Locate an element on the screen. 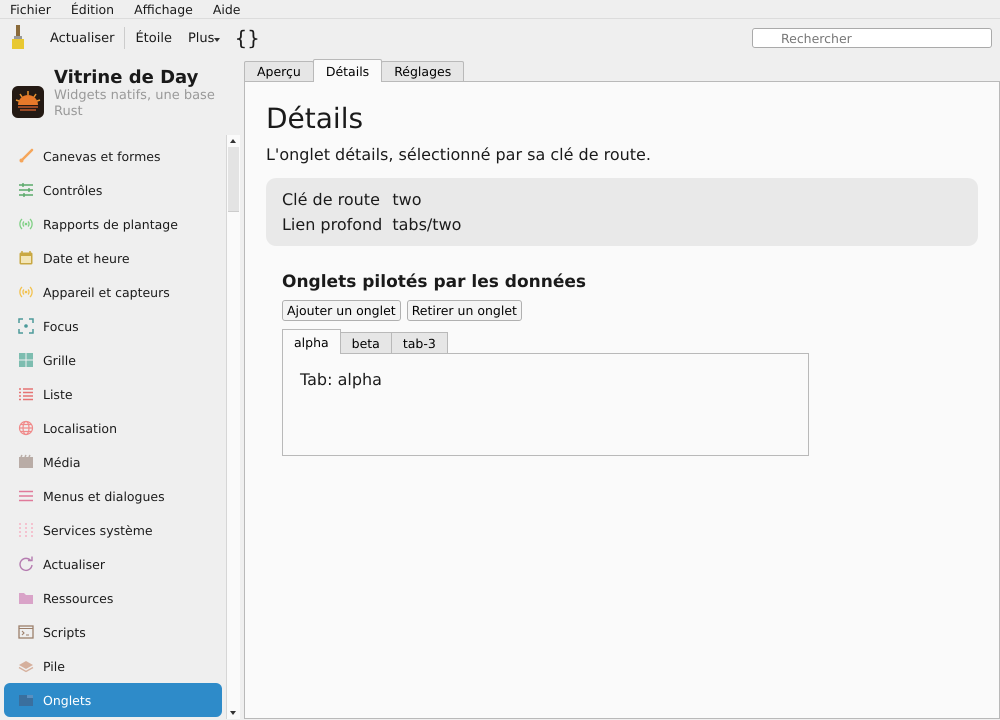 This screenshot has width=1000, height=720. section-title: Onglets pilotés par les données is located at coordinates (435, 282).